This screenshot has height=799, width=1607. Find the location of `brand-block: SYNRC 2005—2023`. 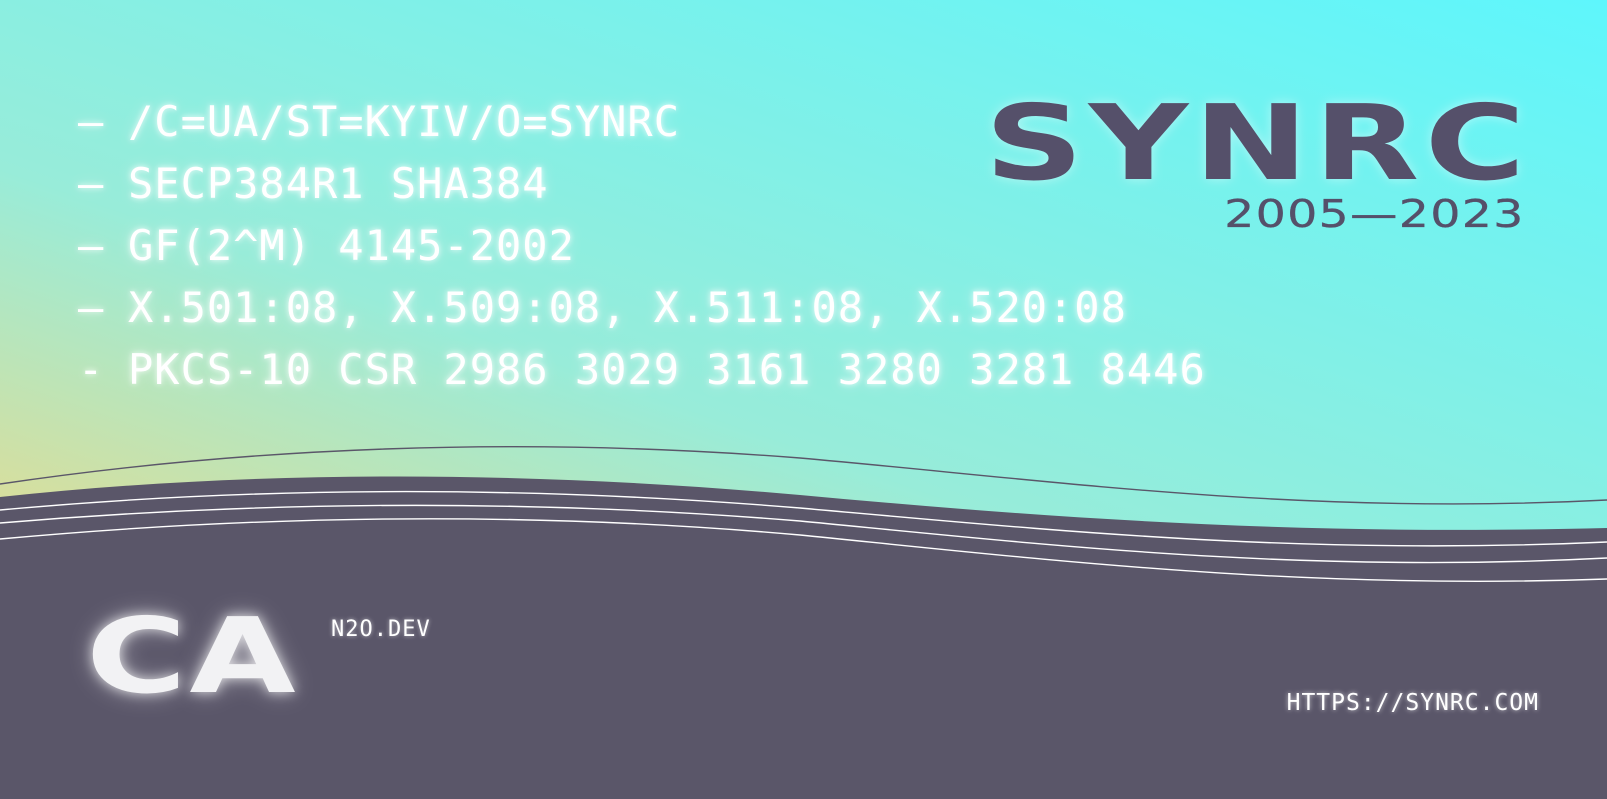

brand-block: SYNRC 2005—2023 is located at coordinates (1258, 162).